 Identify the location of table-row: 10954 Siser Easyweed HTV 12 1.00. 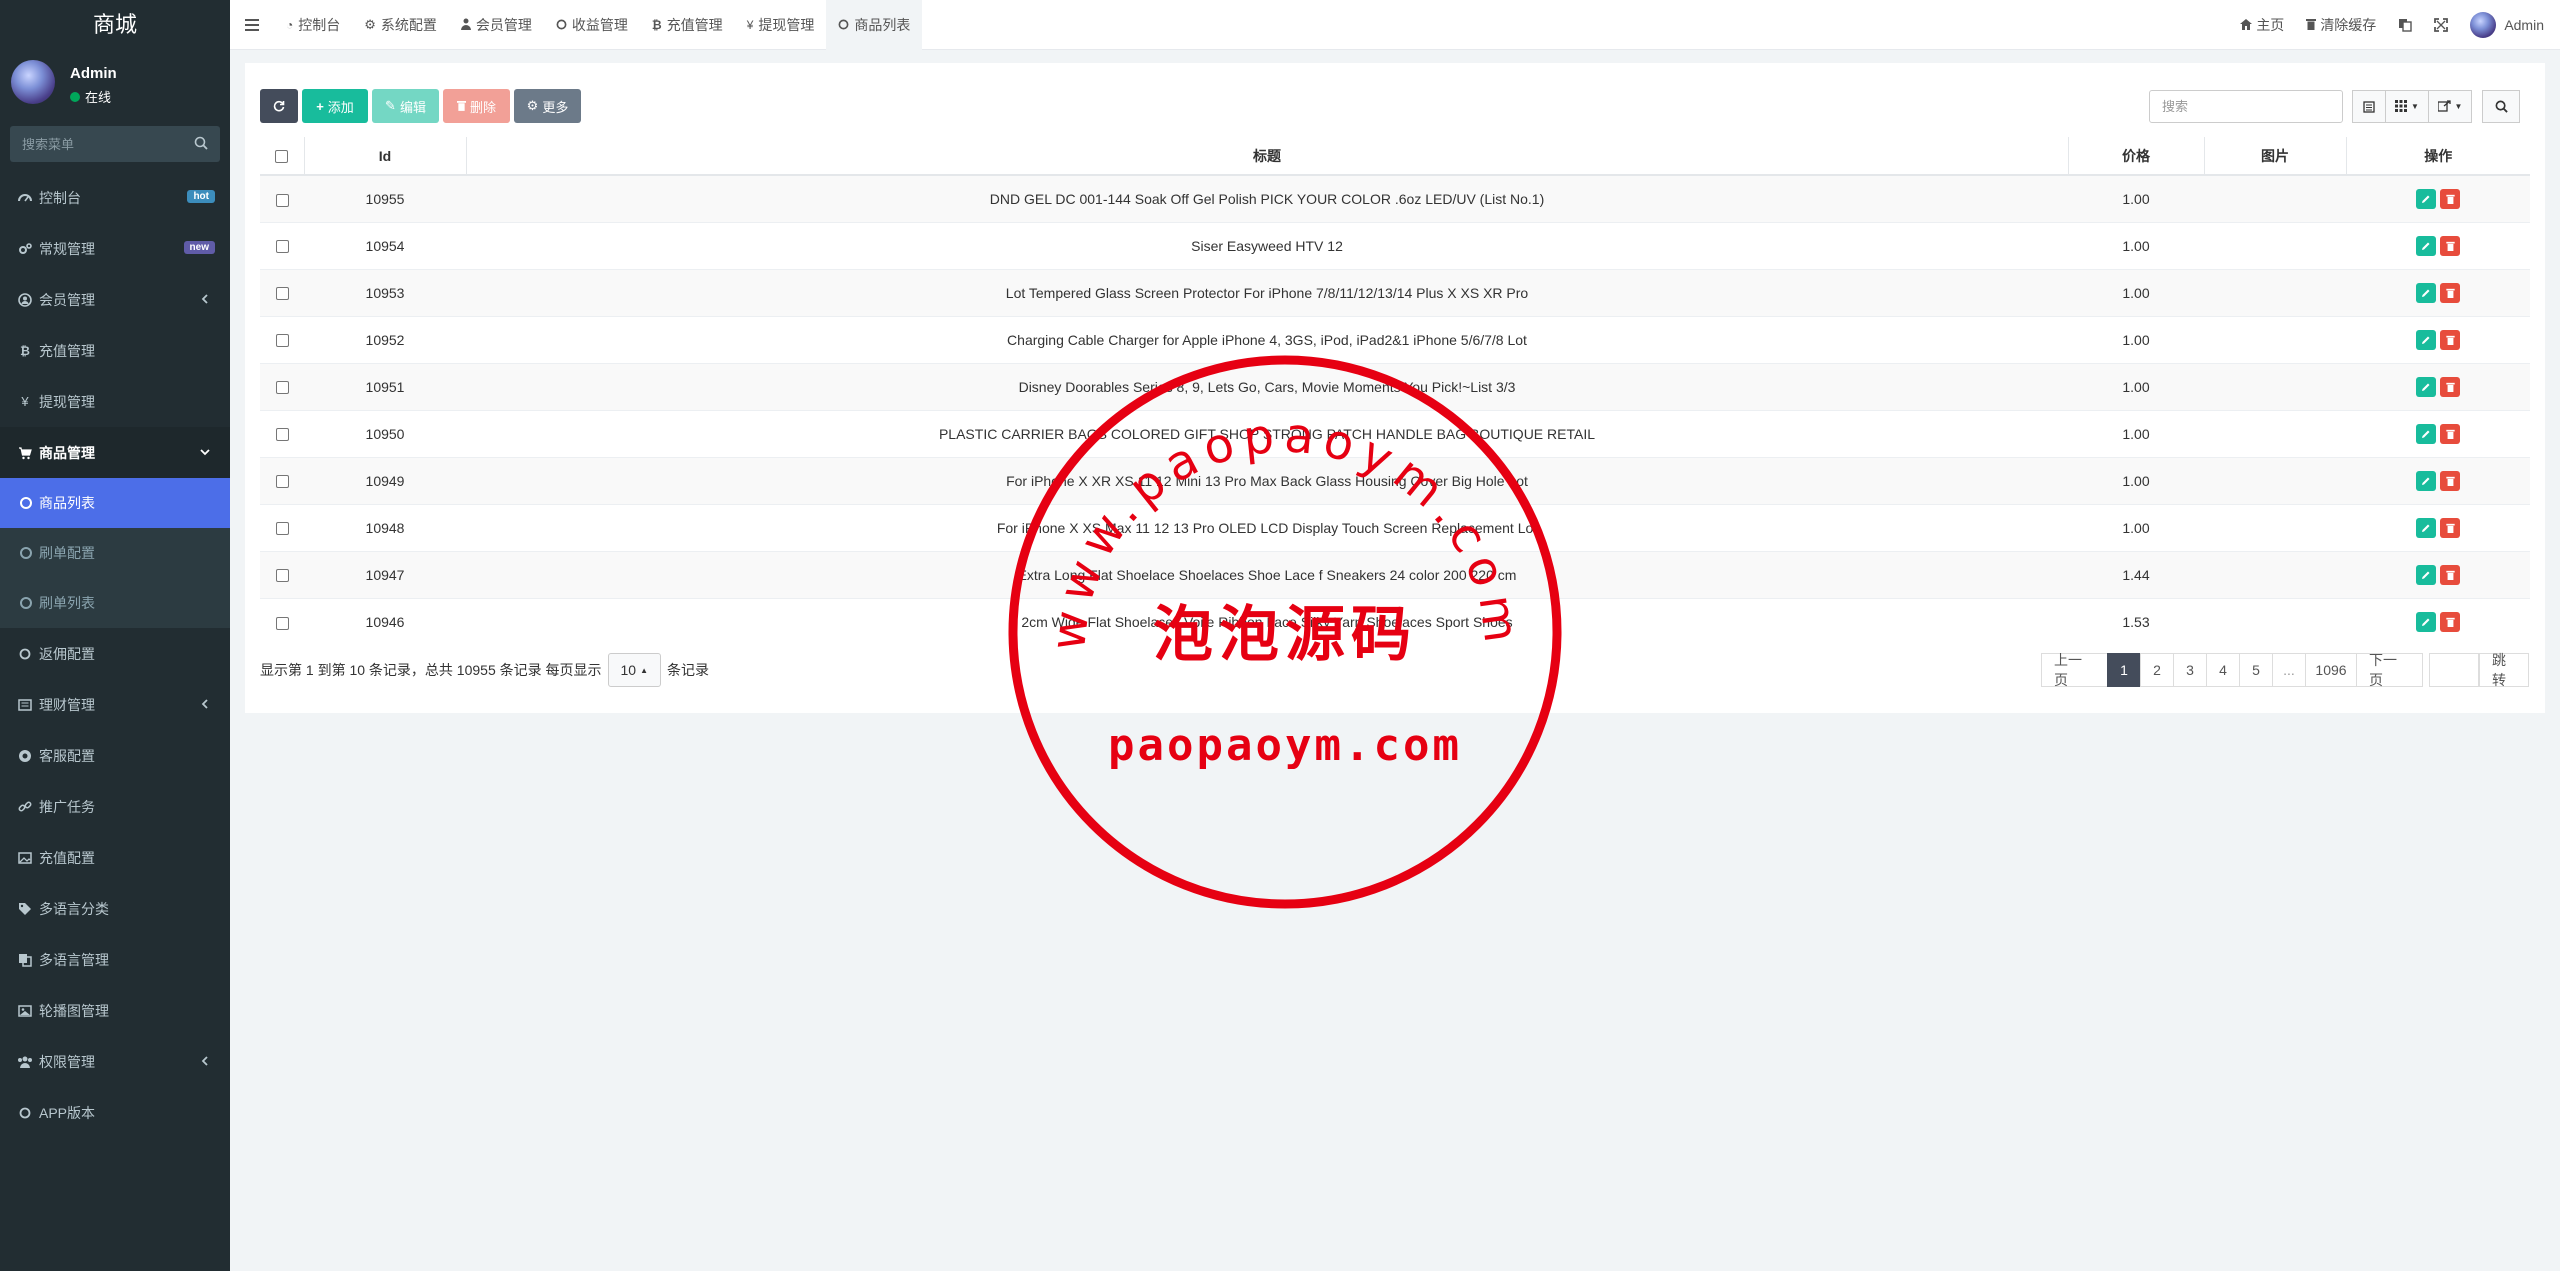
(1395, 245).